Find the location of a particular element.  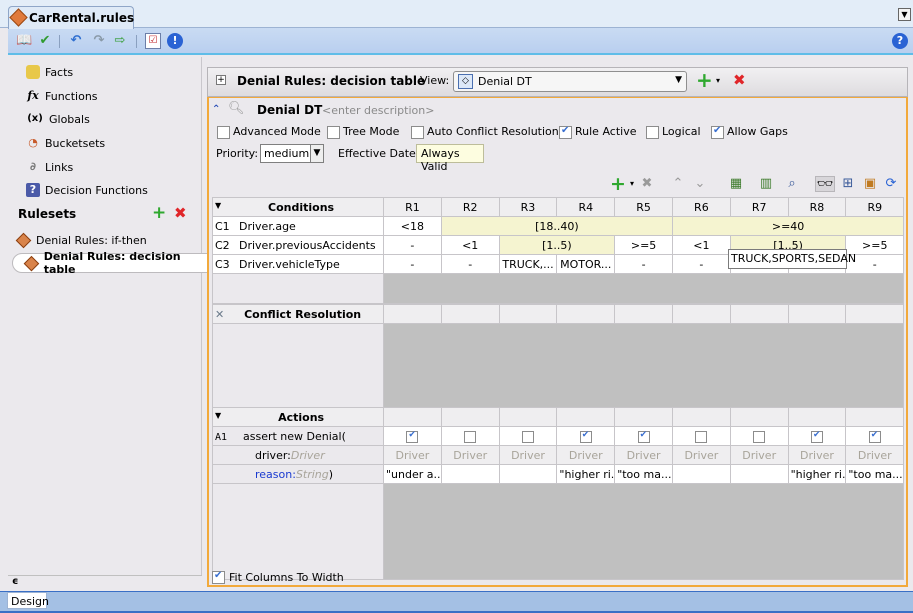

sidebar-item-decision-functions: ? Decision Functions is located at coordinates (87, 190).